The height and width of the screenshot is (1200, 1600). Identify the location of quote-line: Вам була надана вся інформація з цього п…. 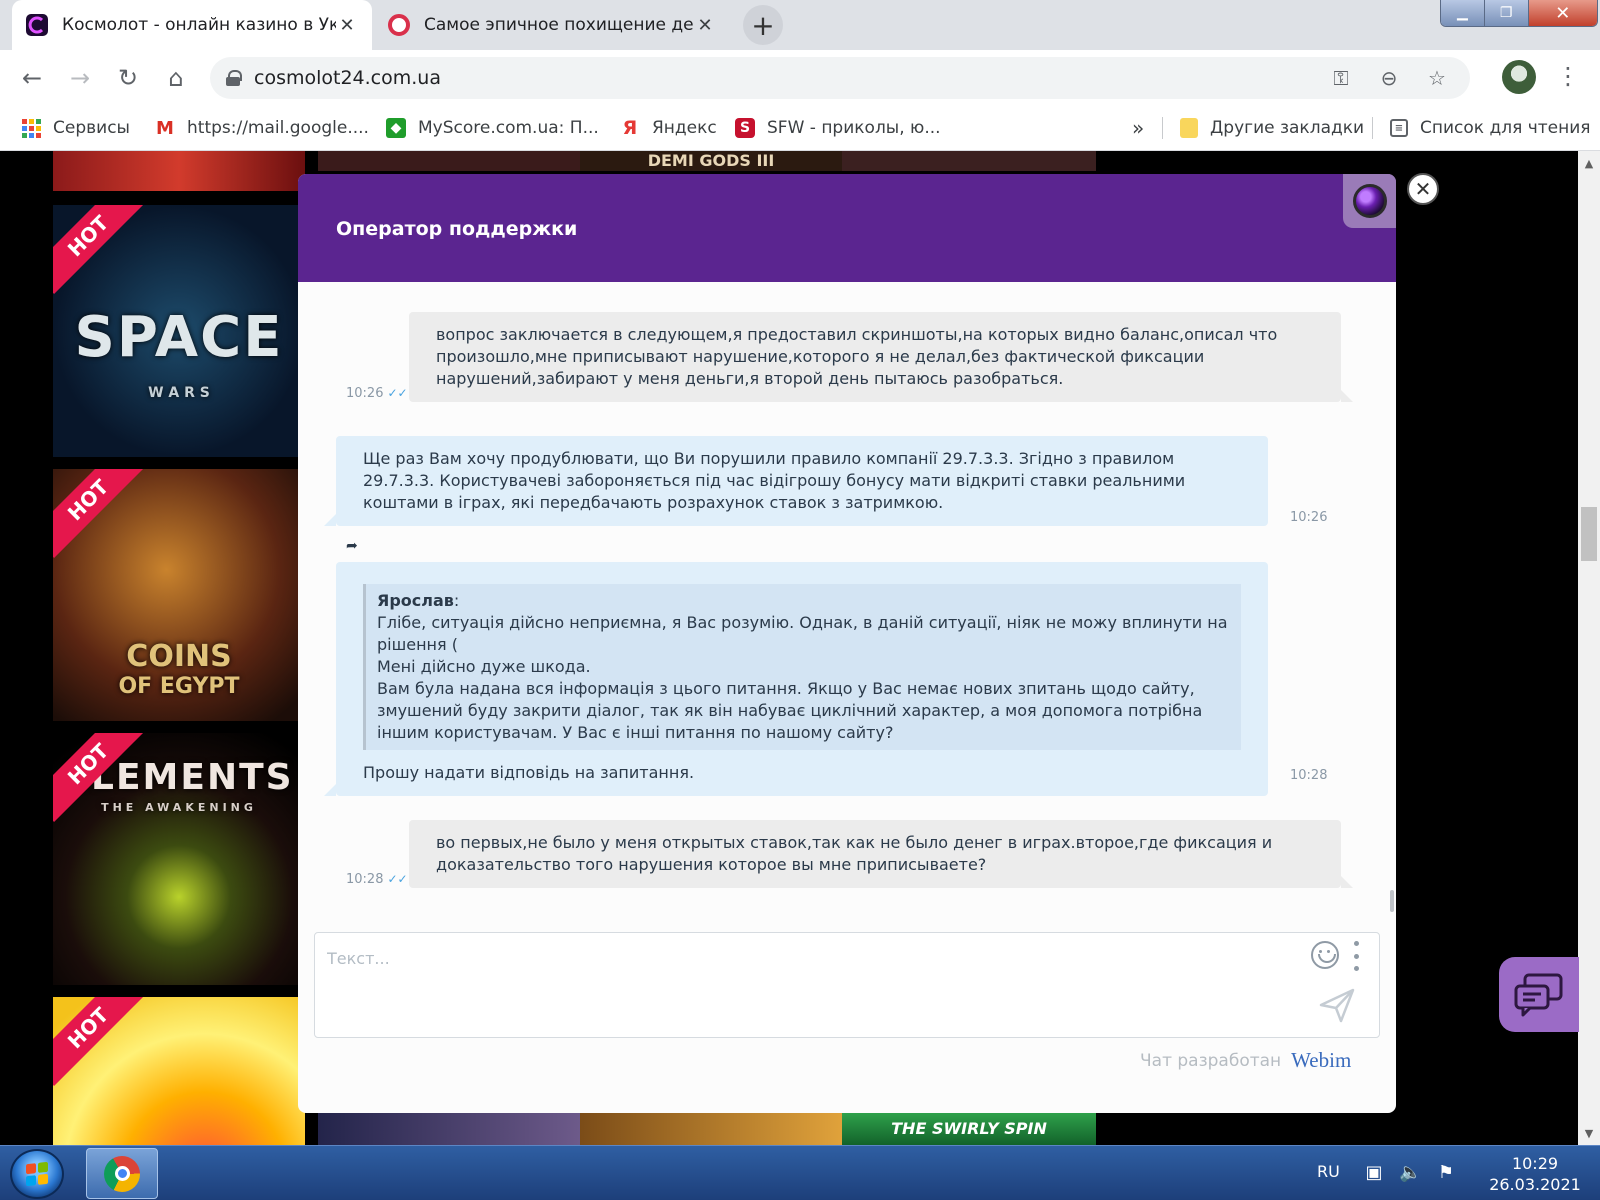
(790, 710).